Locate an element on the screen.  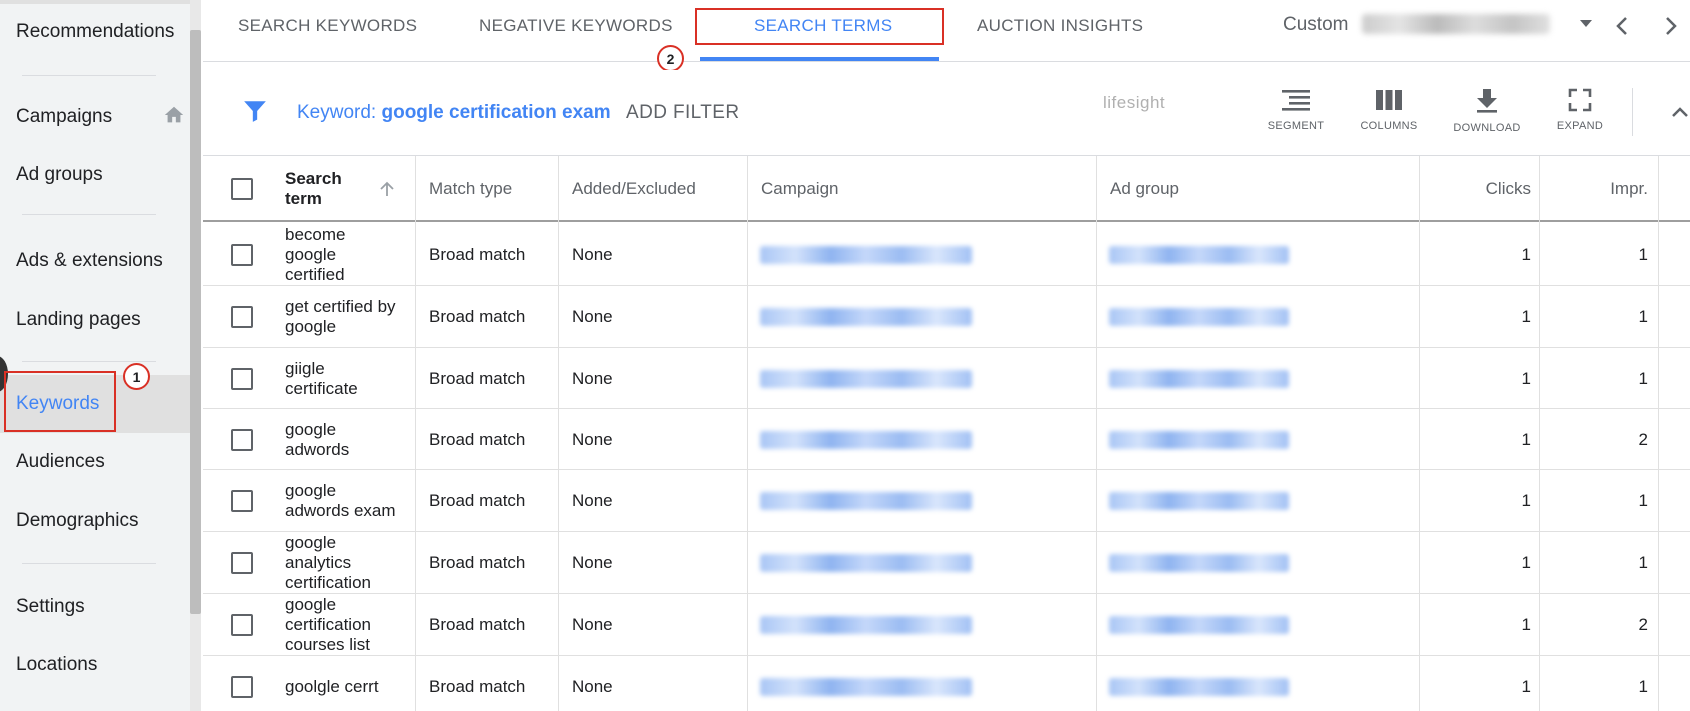
segment-button: SEGMENT is located at coordinates (1296, 110).